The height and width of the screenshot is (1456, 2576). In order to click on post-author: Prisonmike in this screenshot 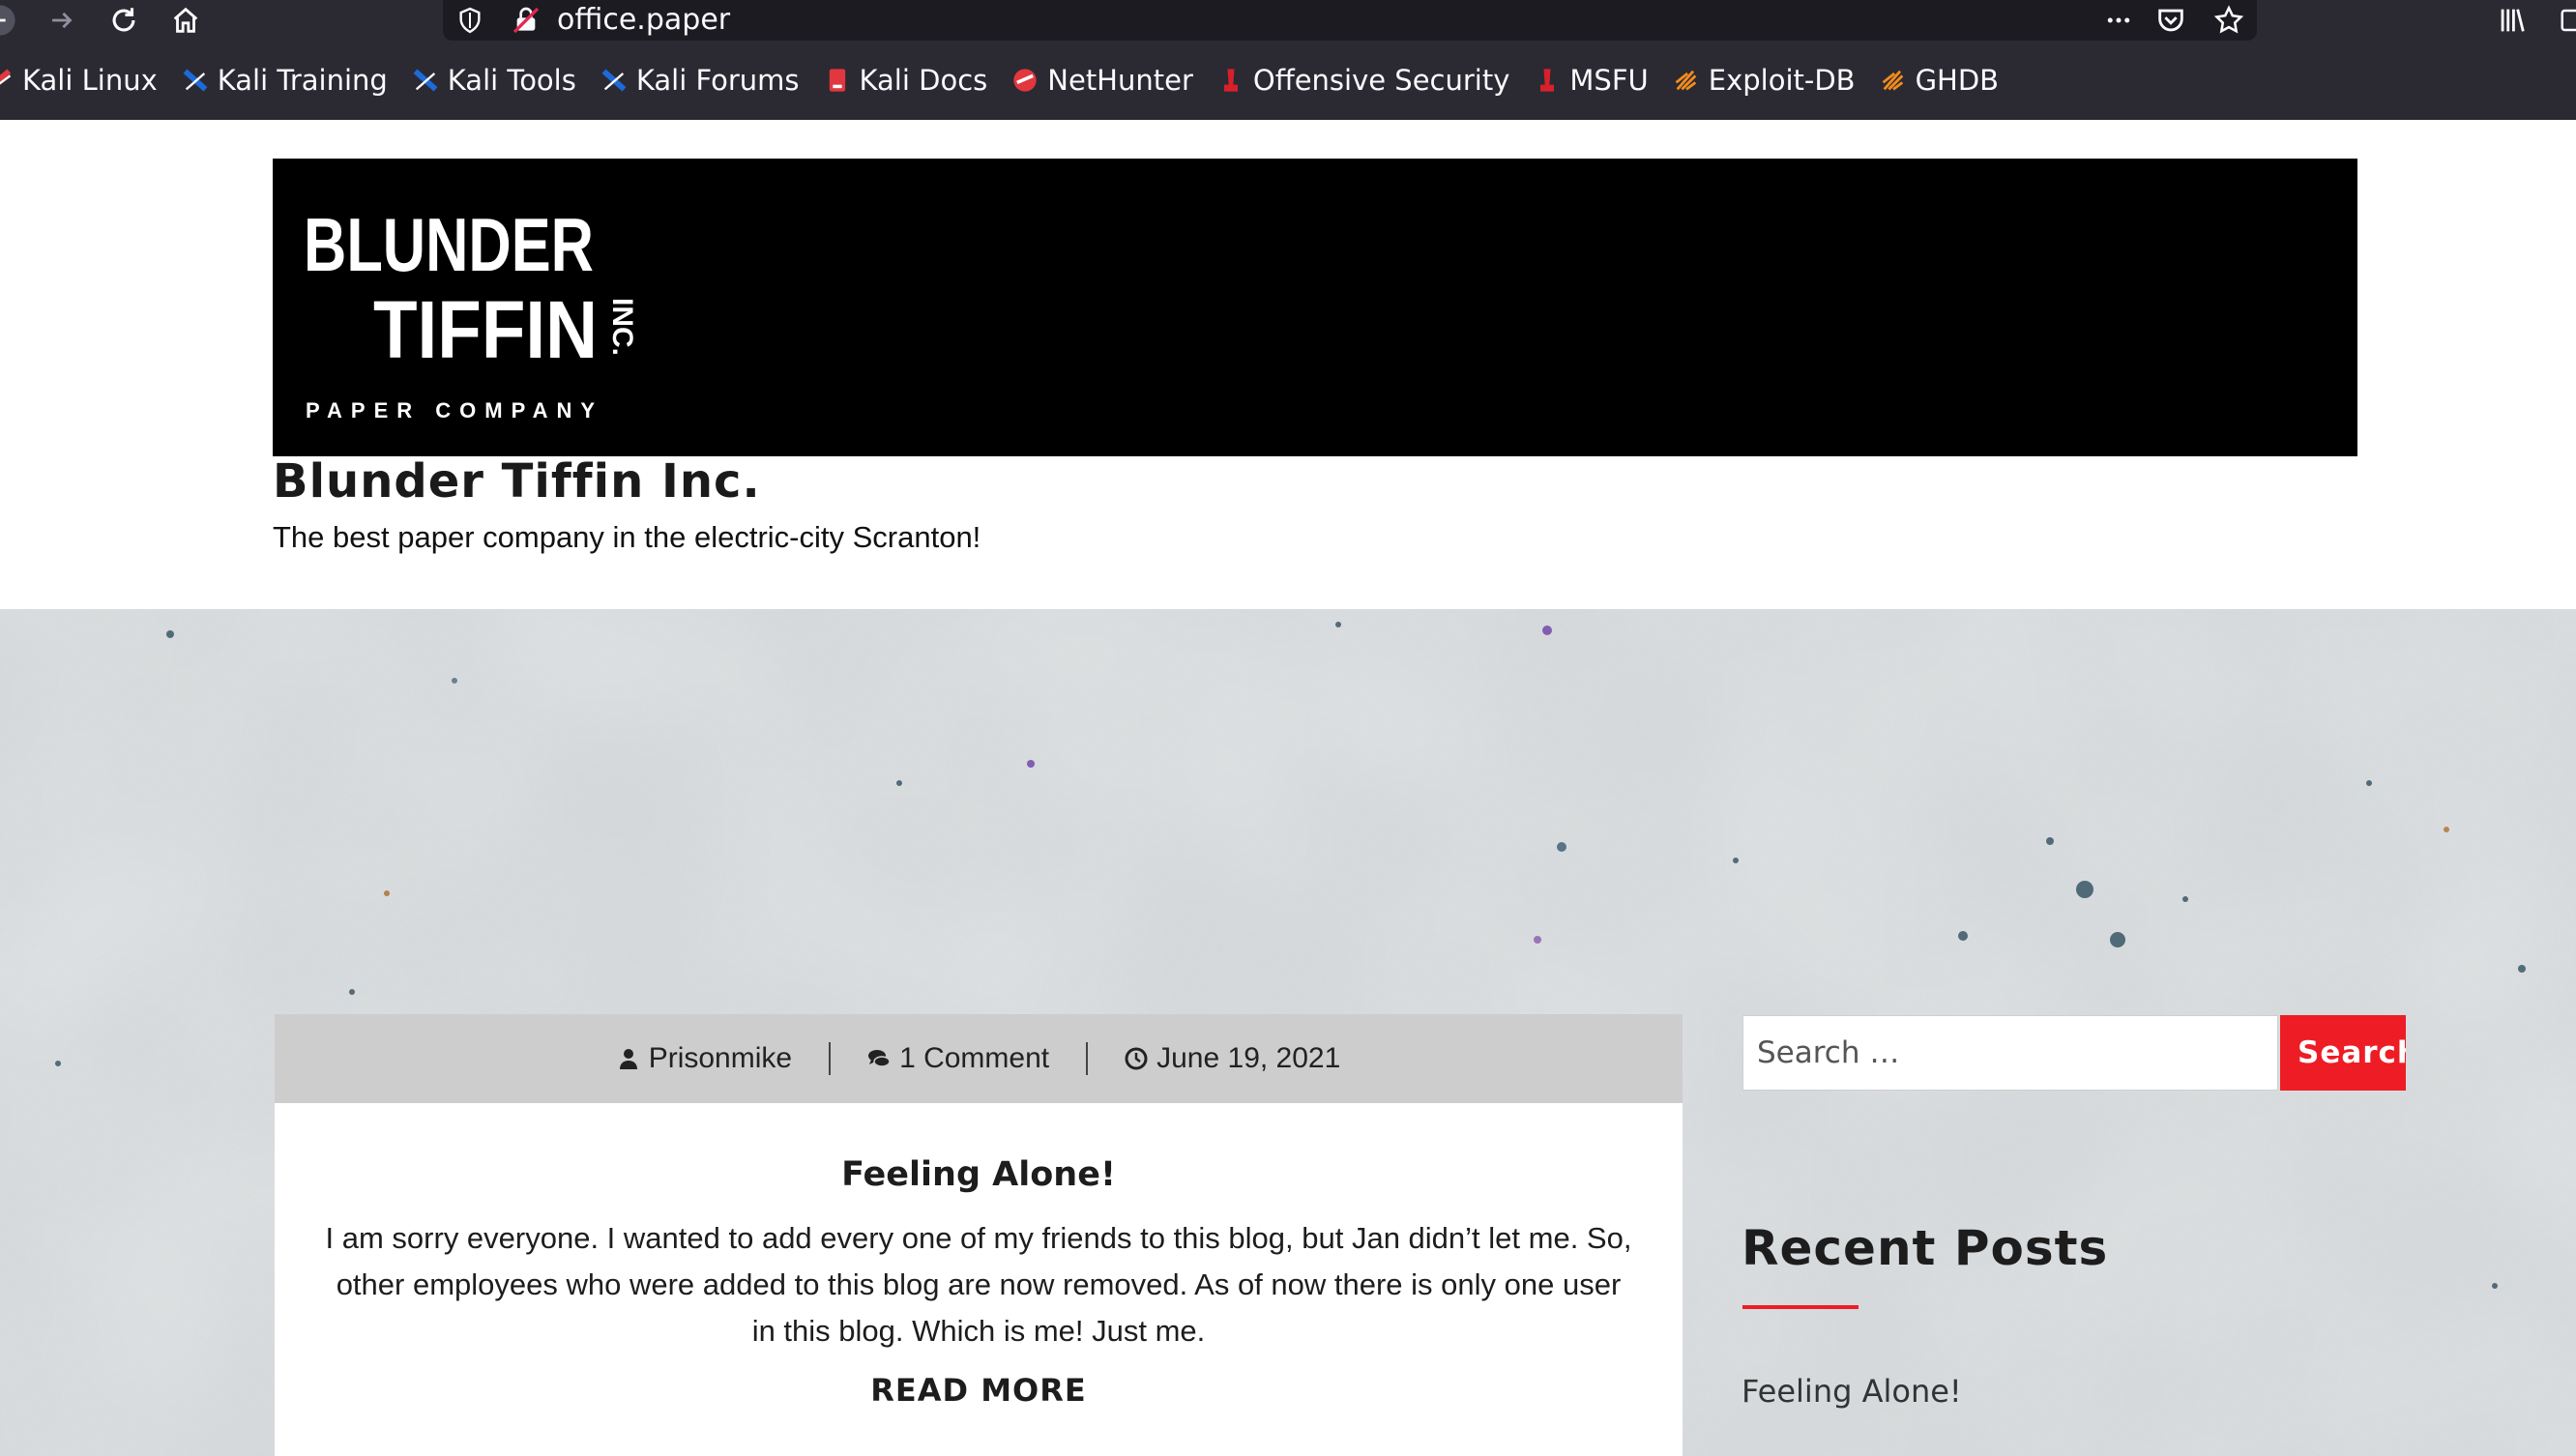, I will do `click(704, 1059)`.